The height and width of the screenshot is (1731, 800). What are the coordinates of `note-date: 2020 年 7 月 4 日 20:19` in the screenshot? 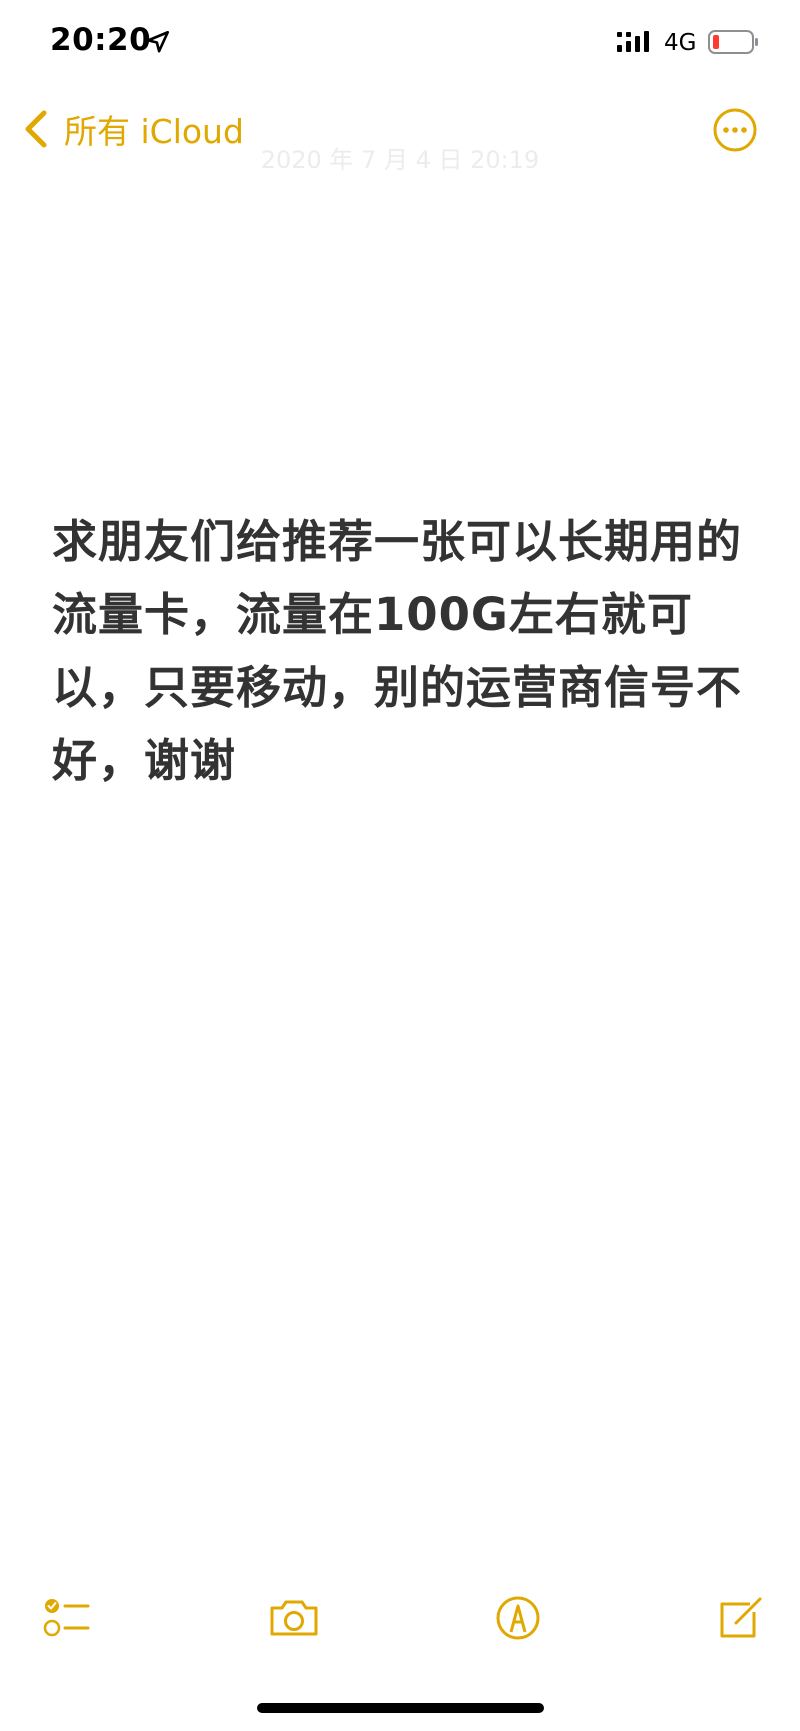 It's located at (400, 160).